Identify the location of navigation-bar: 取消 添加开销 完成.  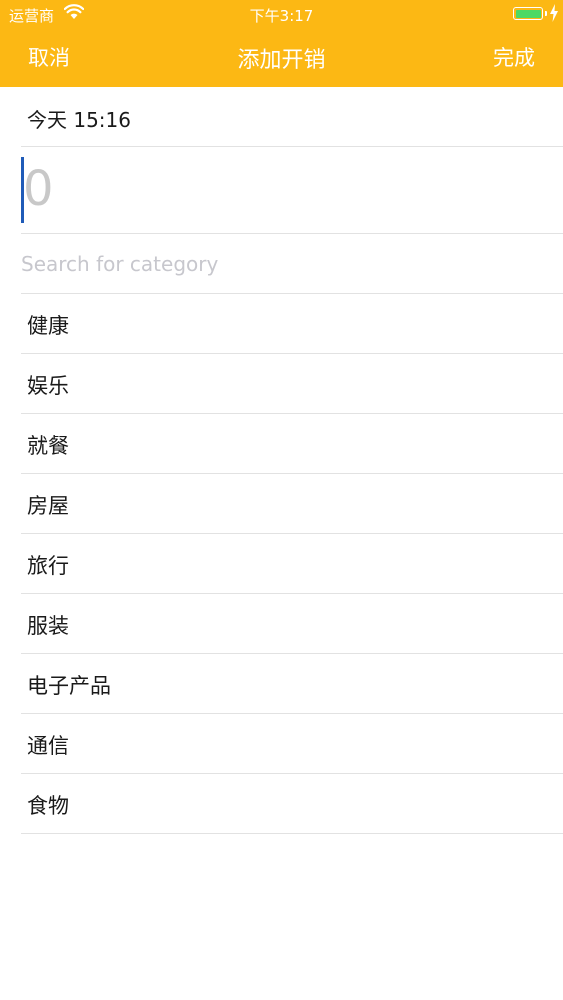
(281, 58).